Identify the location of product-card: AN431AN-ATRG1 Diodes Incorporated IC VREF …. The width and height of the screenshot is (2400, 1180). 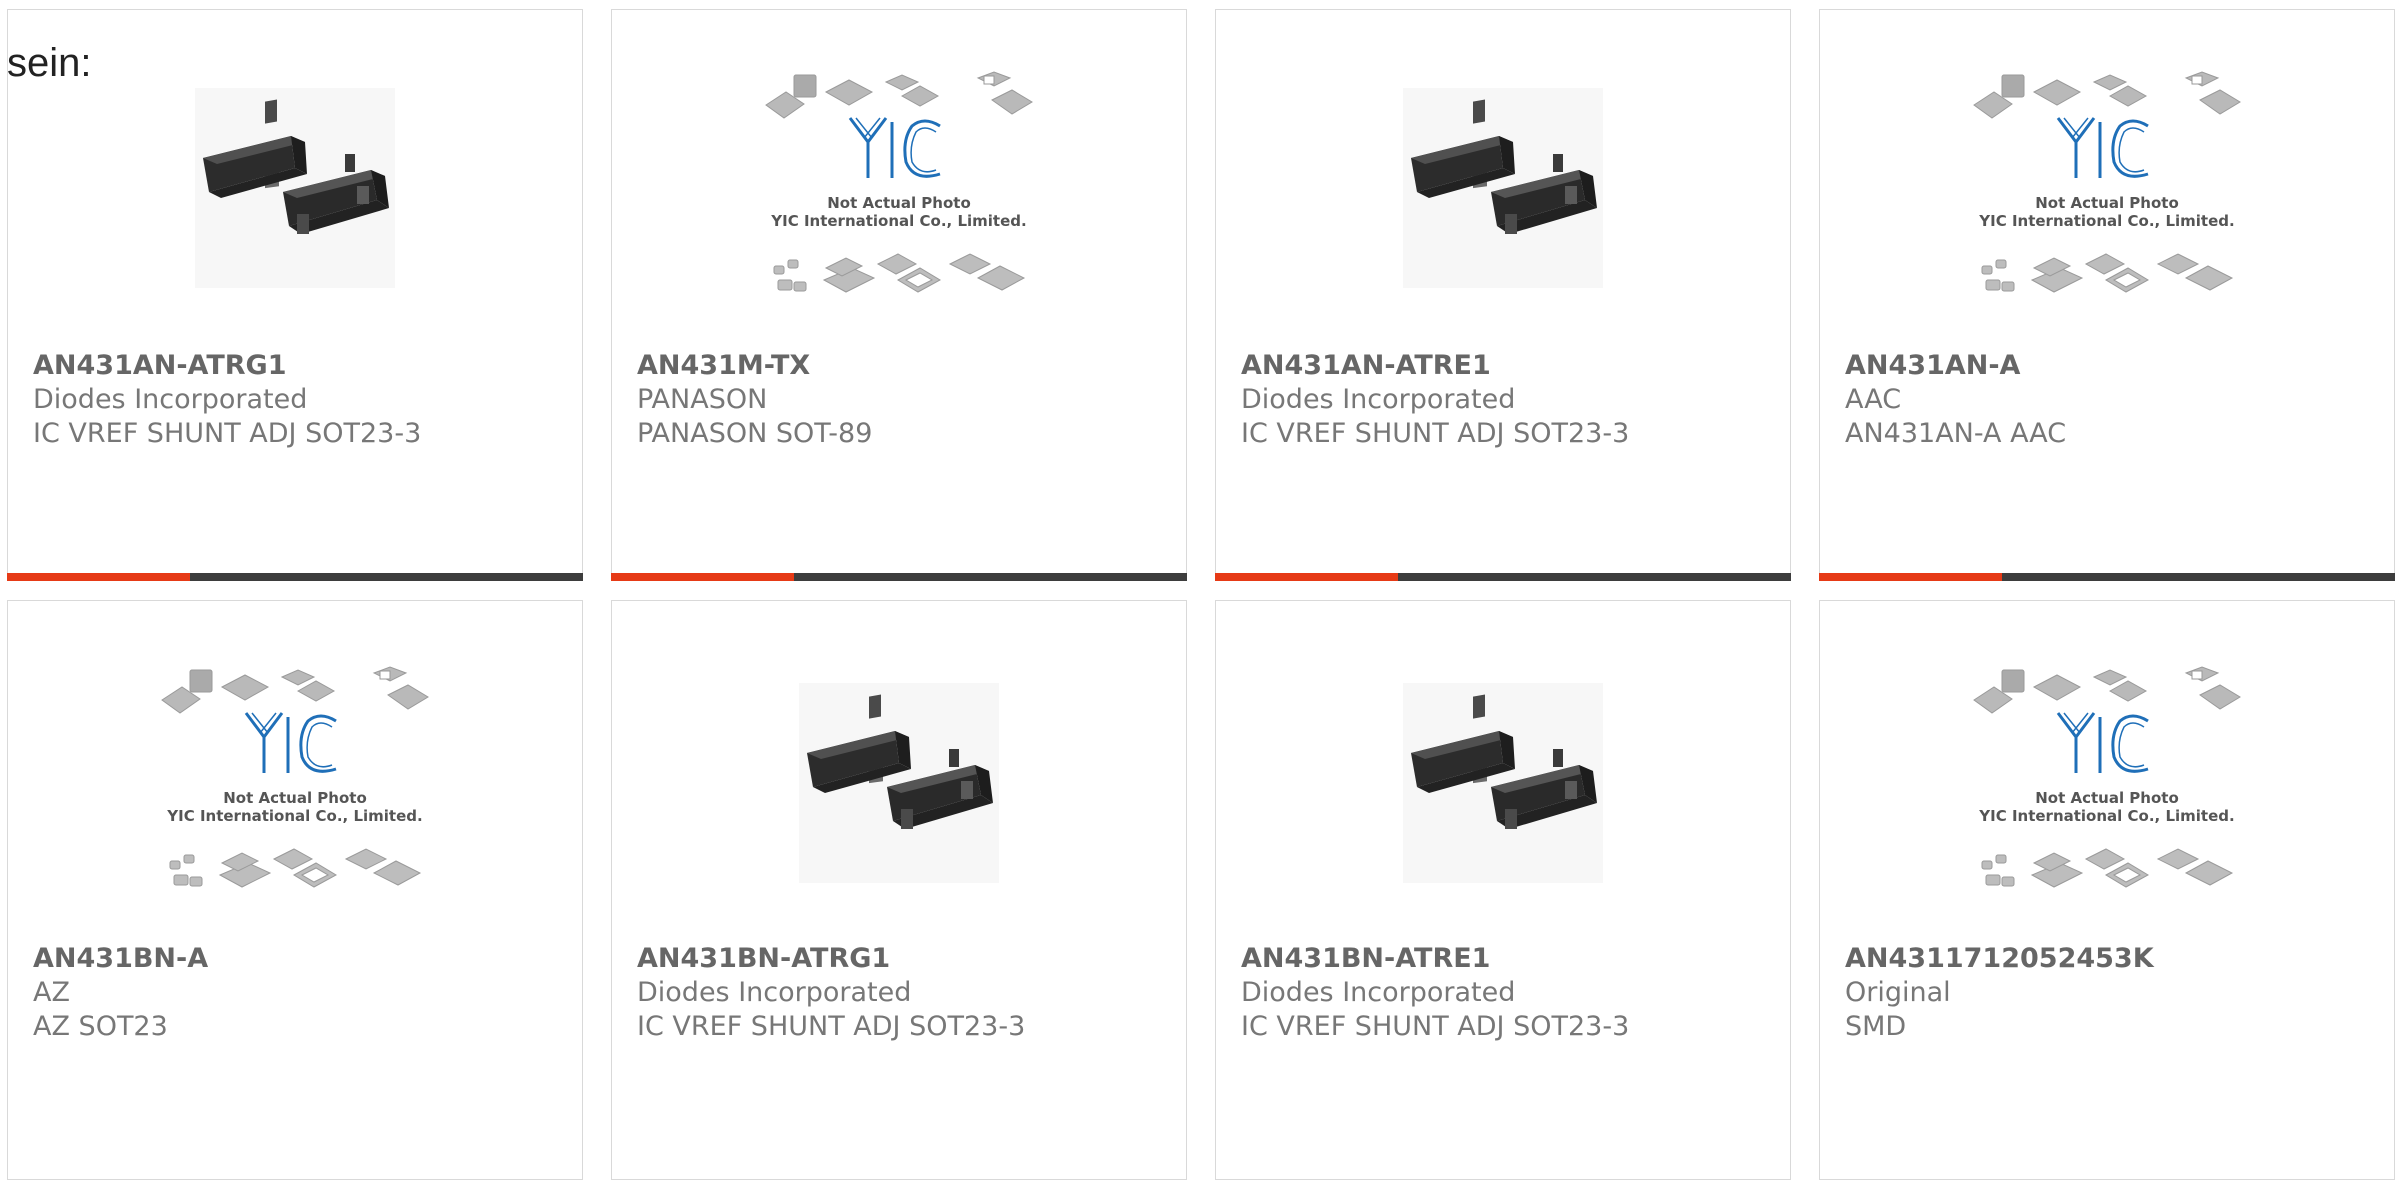
(295, 295).